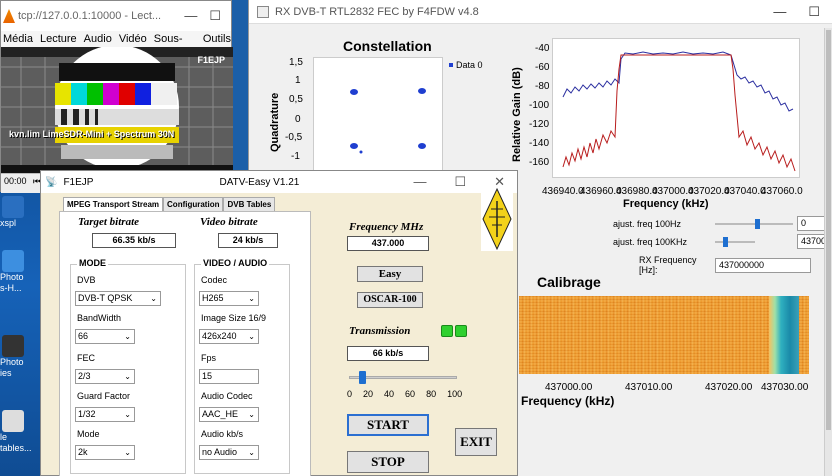 This screenshot has width=832, height=476. What do you see at coordinates (647, 223) in the screenshot?
I see `adjust-100hz-label: ajust. freq 100Hz` at bounding box center [647, 223].